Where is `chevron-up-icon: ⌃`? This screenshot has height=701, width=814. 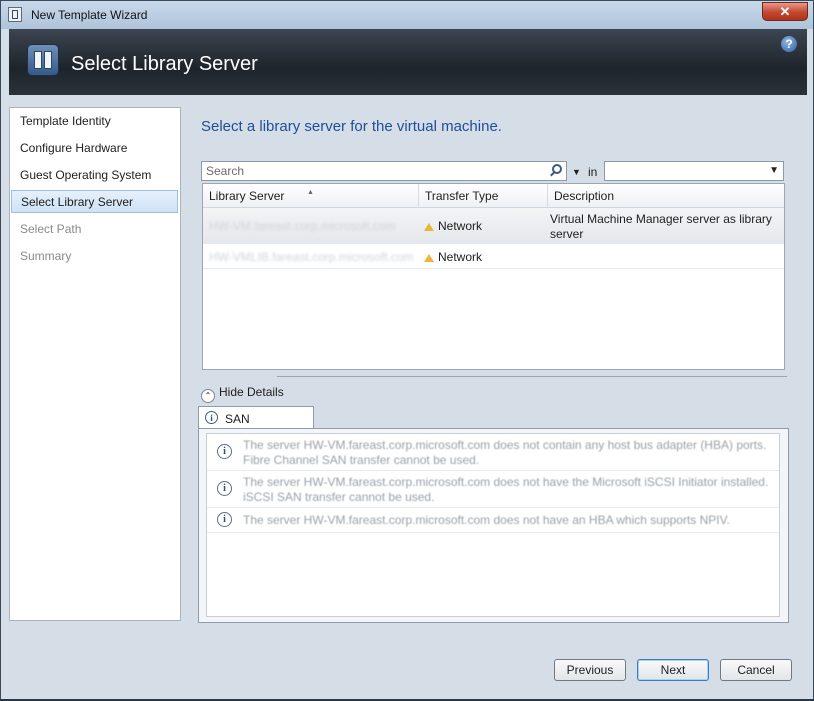 chevron-up-icon: ⌃ is located at coordinates (208, 396).